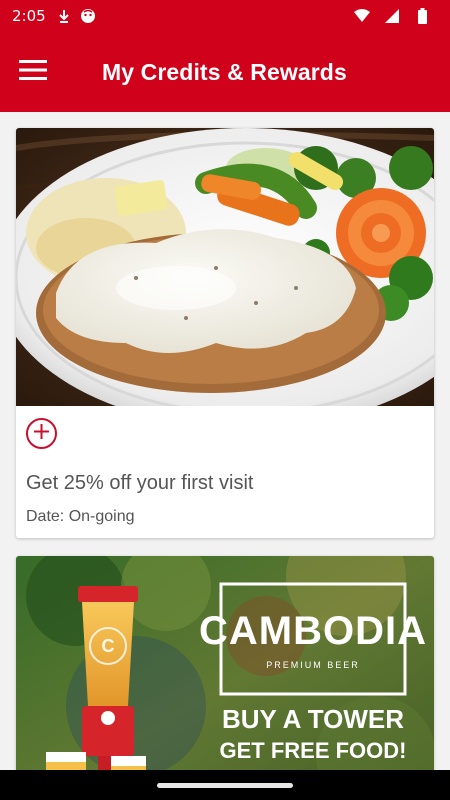 This screenshot has height=800, width=450. I want to click on page-title: My Credits & Rewards, so click(224, 71).